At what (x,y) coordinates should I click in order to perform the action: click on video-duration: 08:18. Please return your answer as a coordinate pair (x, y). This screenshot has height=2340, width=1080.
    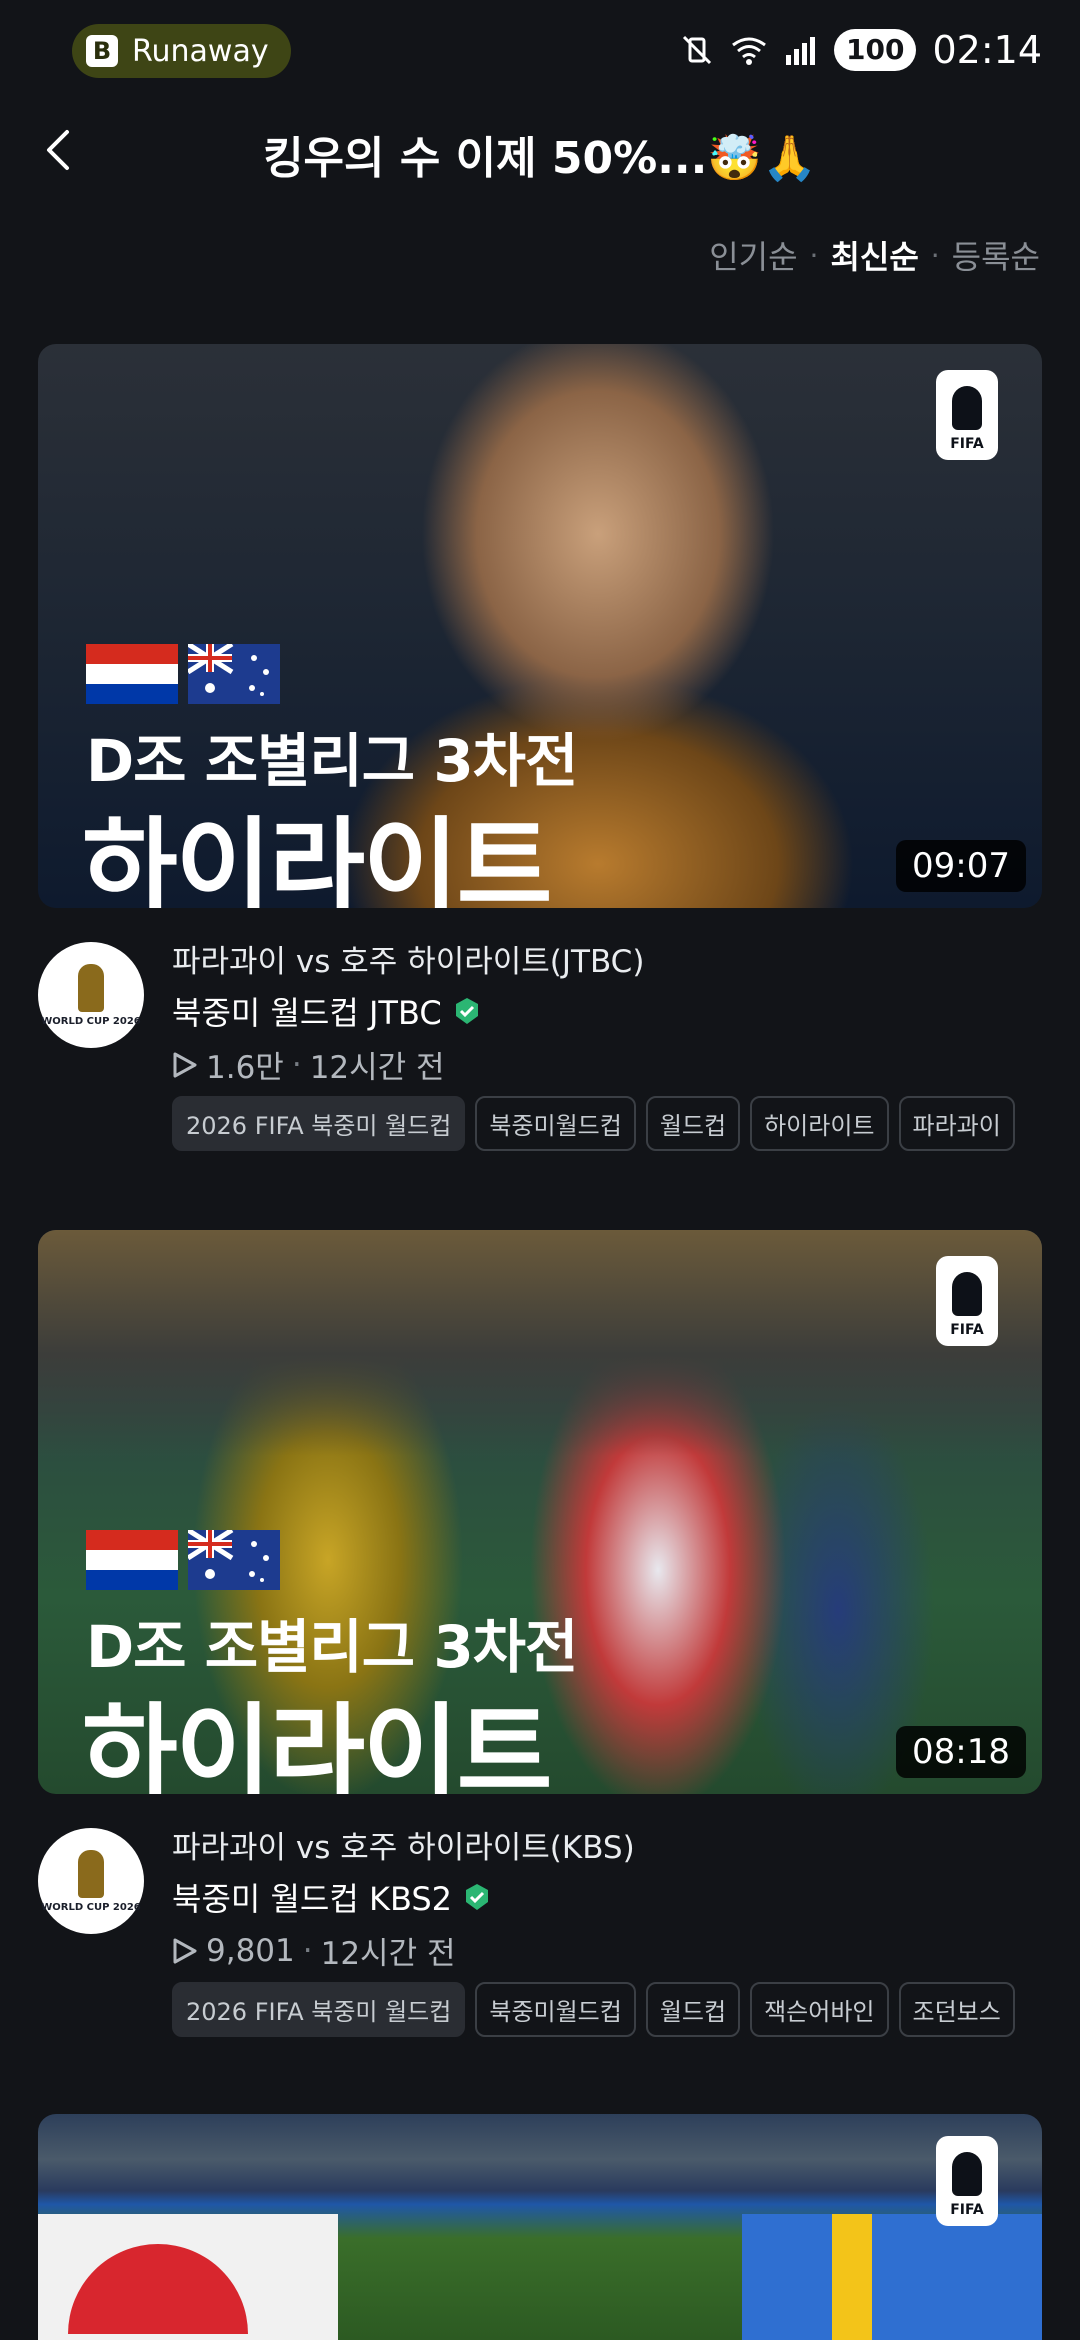
    Looking at the image, I should click on (961, 1752).